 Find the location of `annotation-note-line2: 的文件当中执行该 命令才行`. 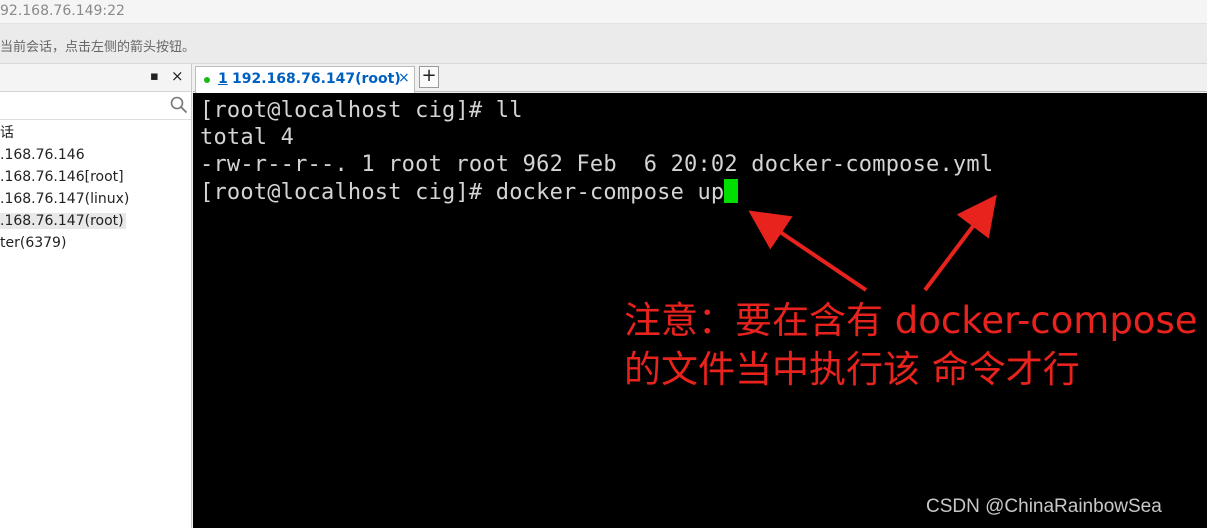

annotation-note-line2: 的文件当中执行该 命令才行 is located at coordinates (852, 369).